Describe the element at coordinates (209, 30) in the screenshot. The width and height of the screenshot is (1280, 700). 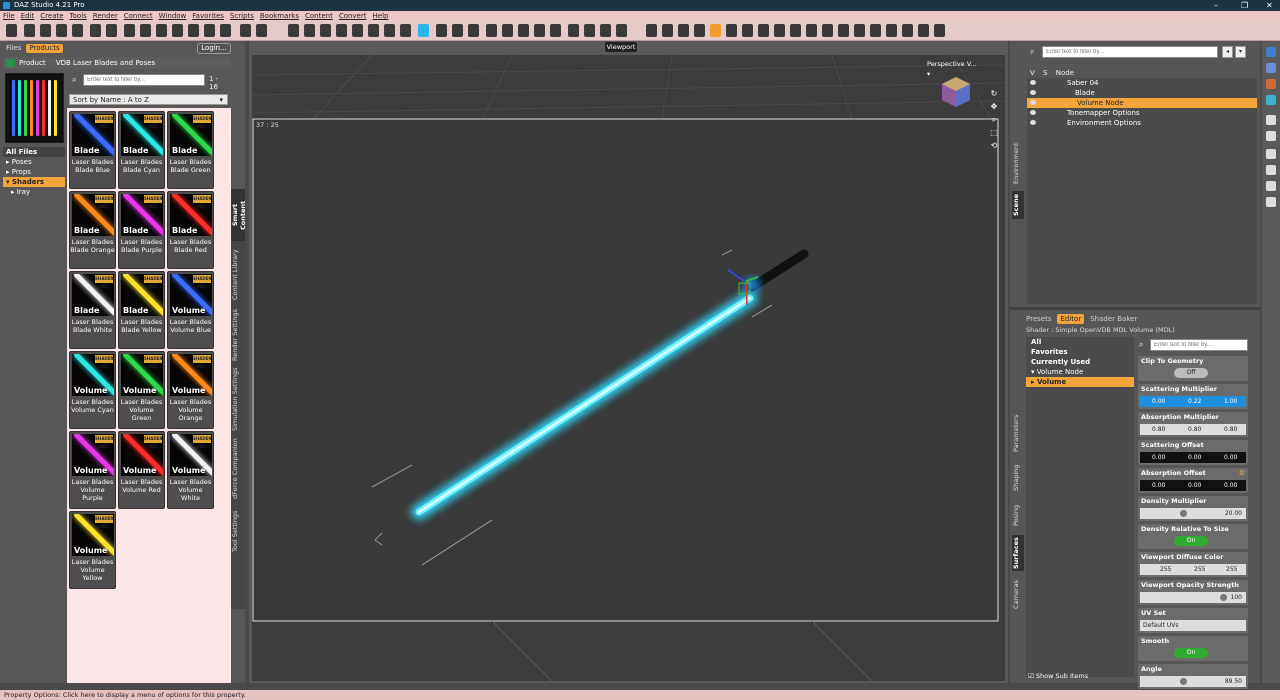
I see `joint-editor-icon` at that location.